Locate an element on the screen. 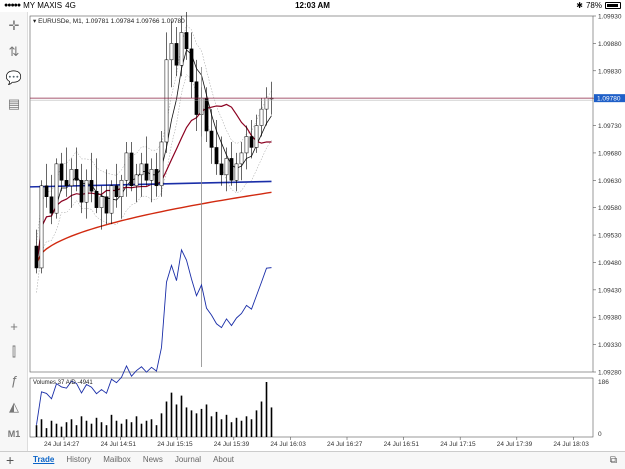 This screenshot has width=625, height=469. battery-info: ✱ 78% is located at coordinates (598, 5).